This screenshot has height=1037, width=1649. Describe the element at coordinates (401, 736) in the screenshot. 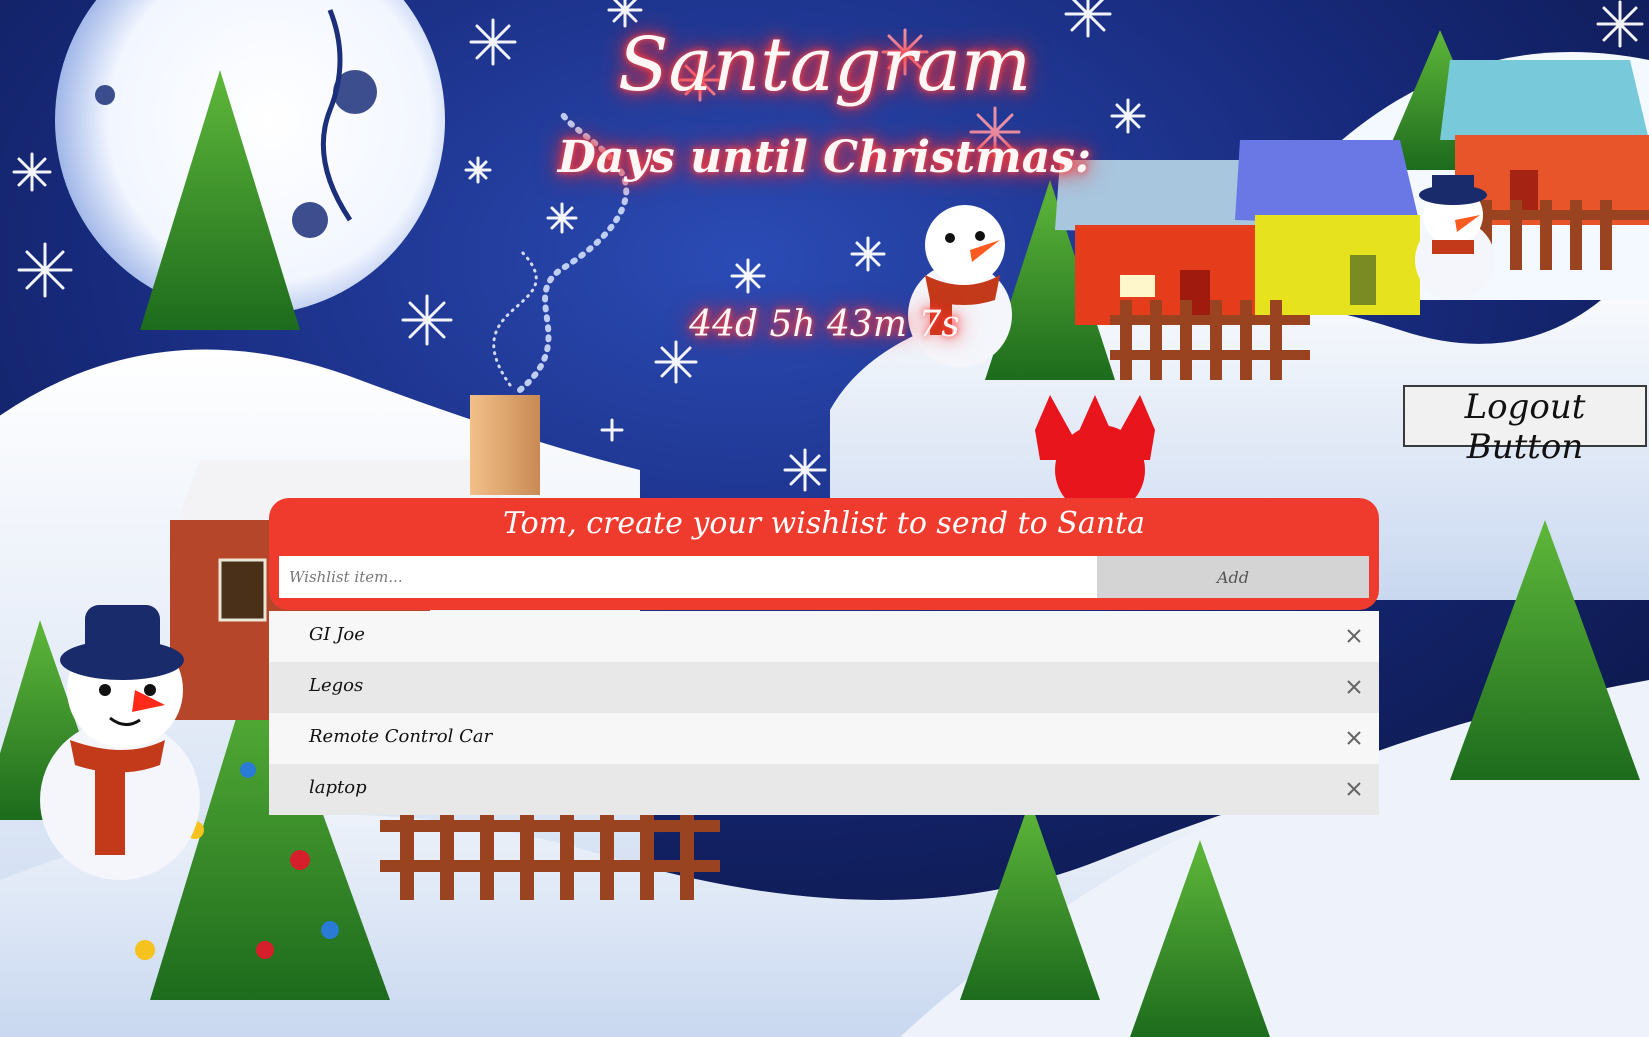

I see `wishlist-item-label: Remote Control Car` at that location.